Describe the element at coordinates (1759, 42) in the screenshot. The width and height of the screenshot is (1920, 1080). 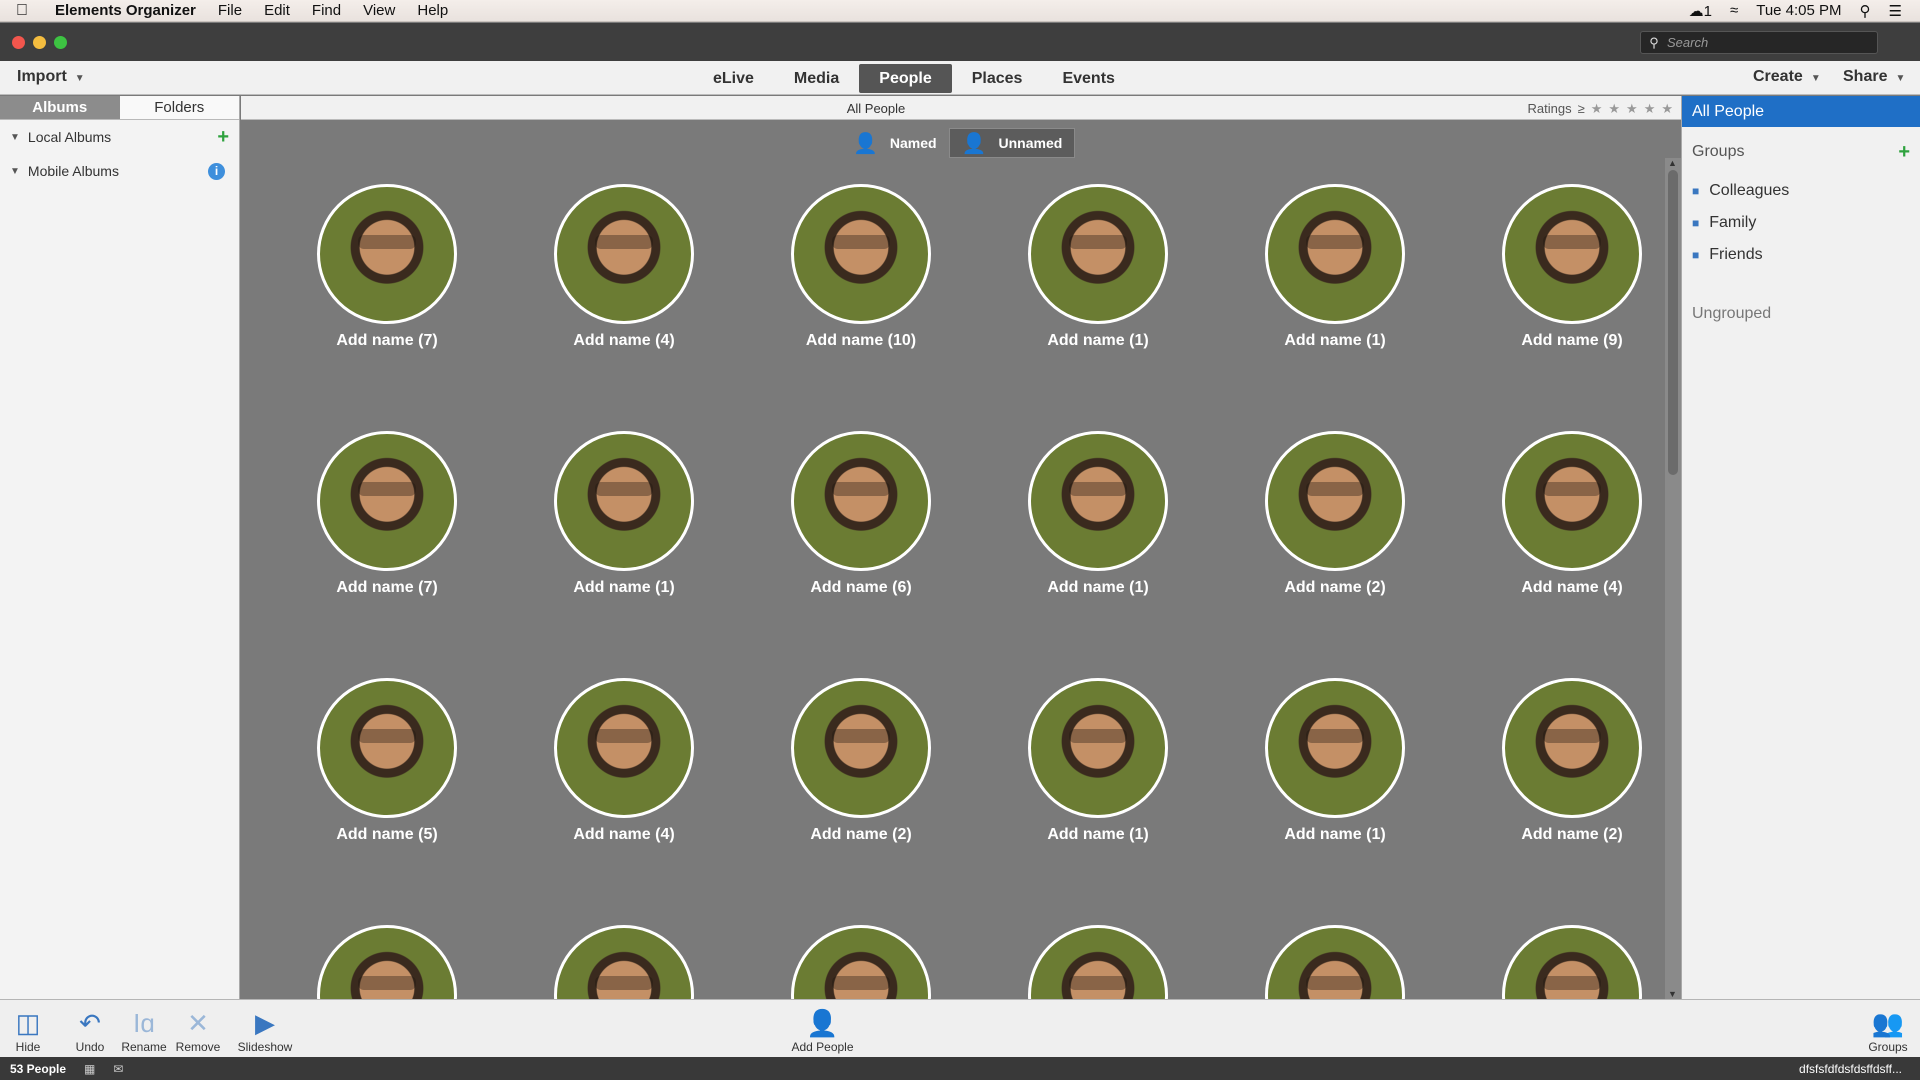
I see `search-field: ⚲ Search` at that location.